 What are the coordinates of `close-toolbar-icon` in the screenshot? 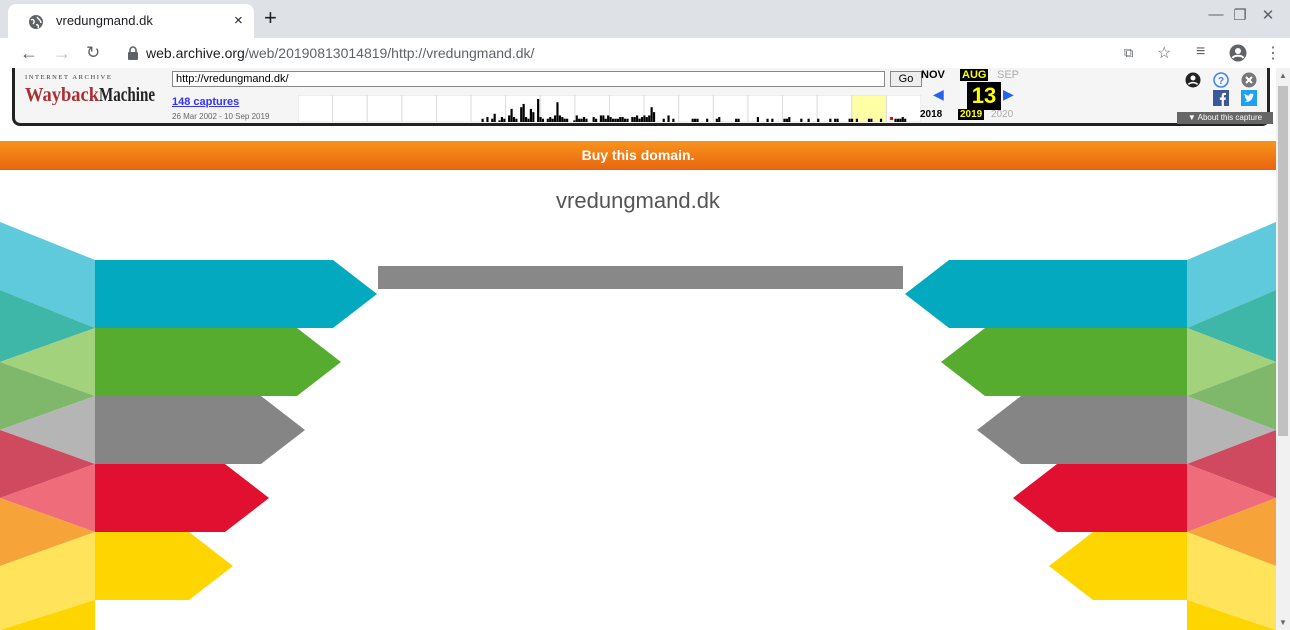 It's located at (1249, 80).